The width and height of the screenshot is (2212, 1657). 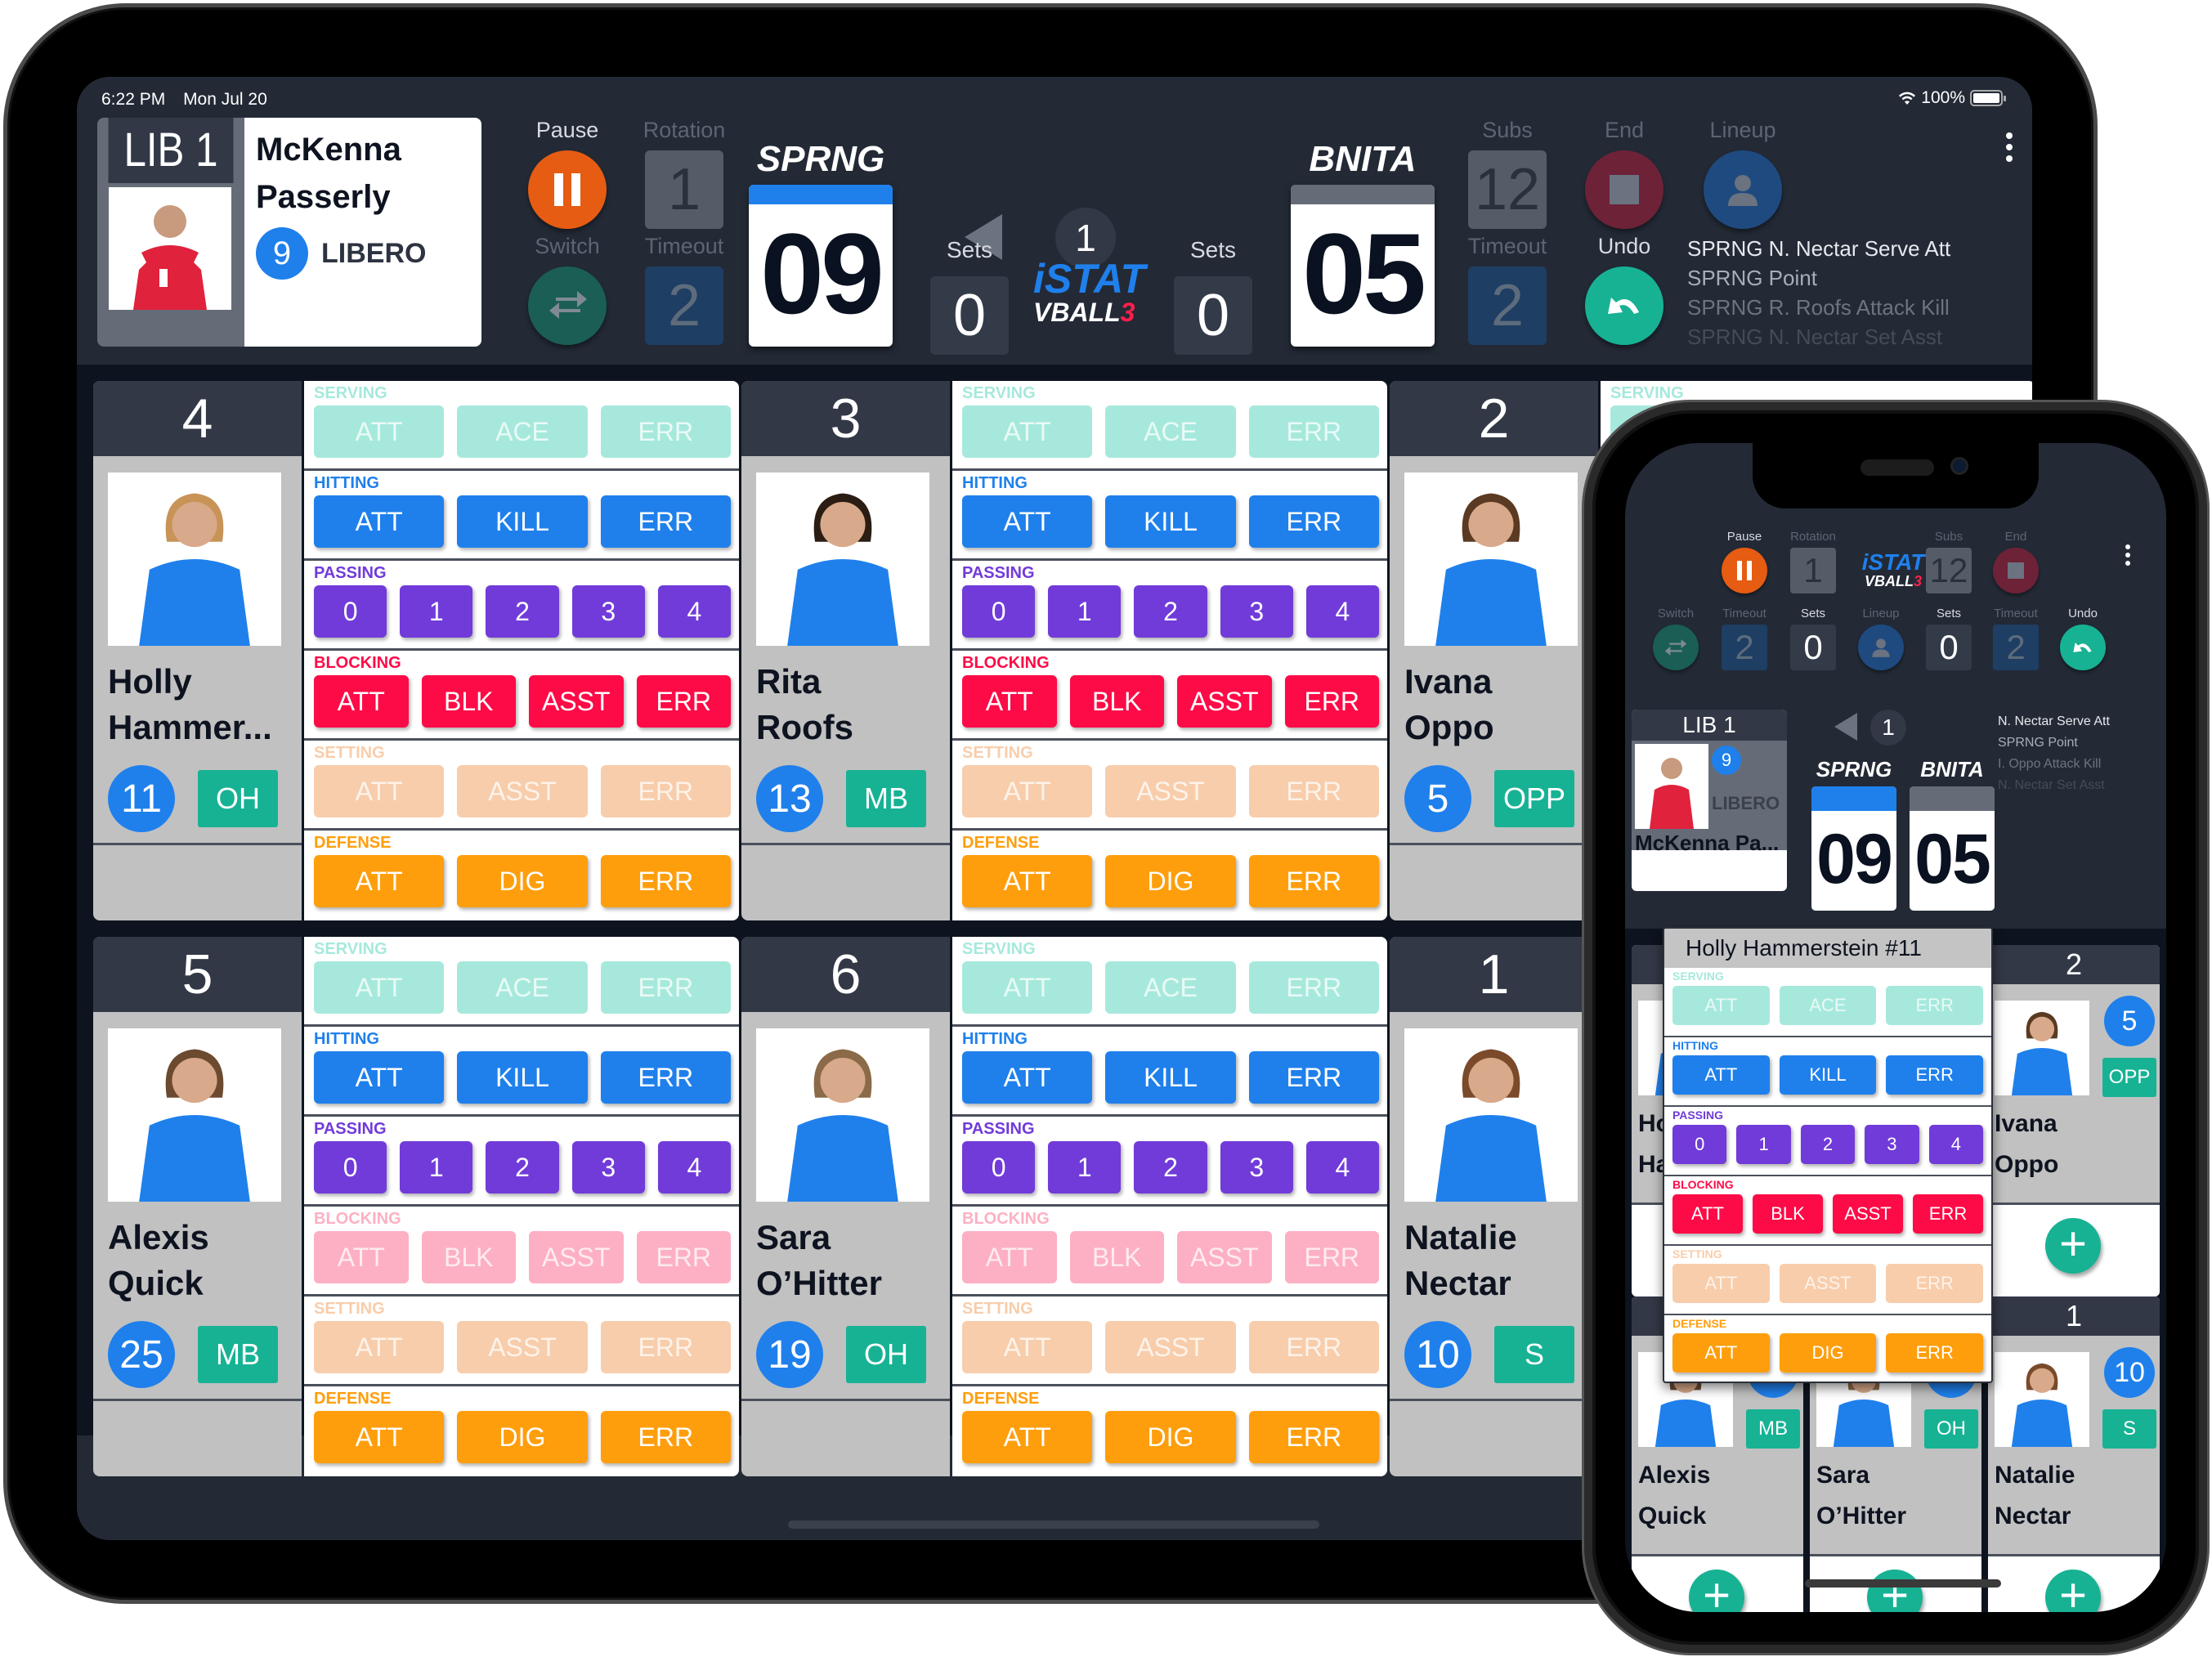 What do you see at coordinates (197, 651) in the screenshot?
I see `player-info: 4 Holly Hammer... 11 OH` at bounding box center [197, 651].